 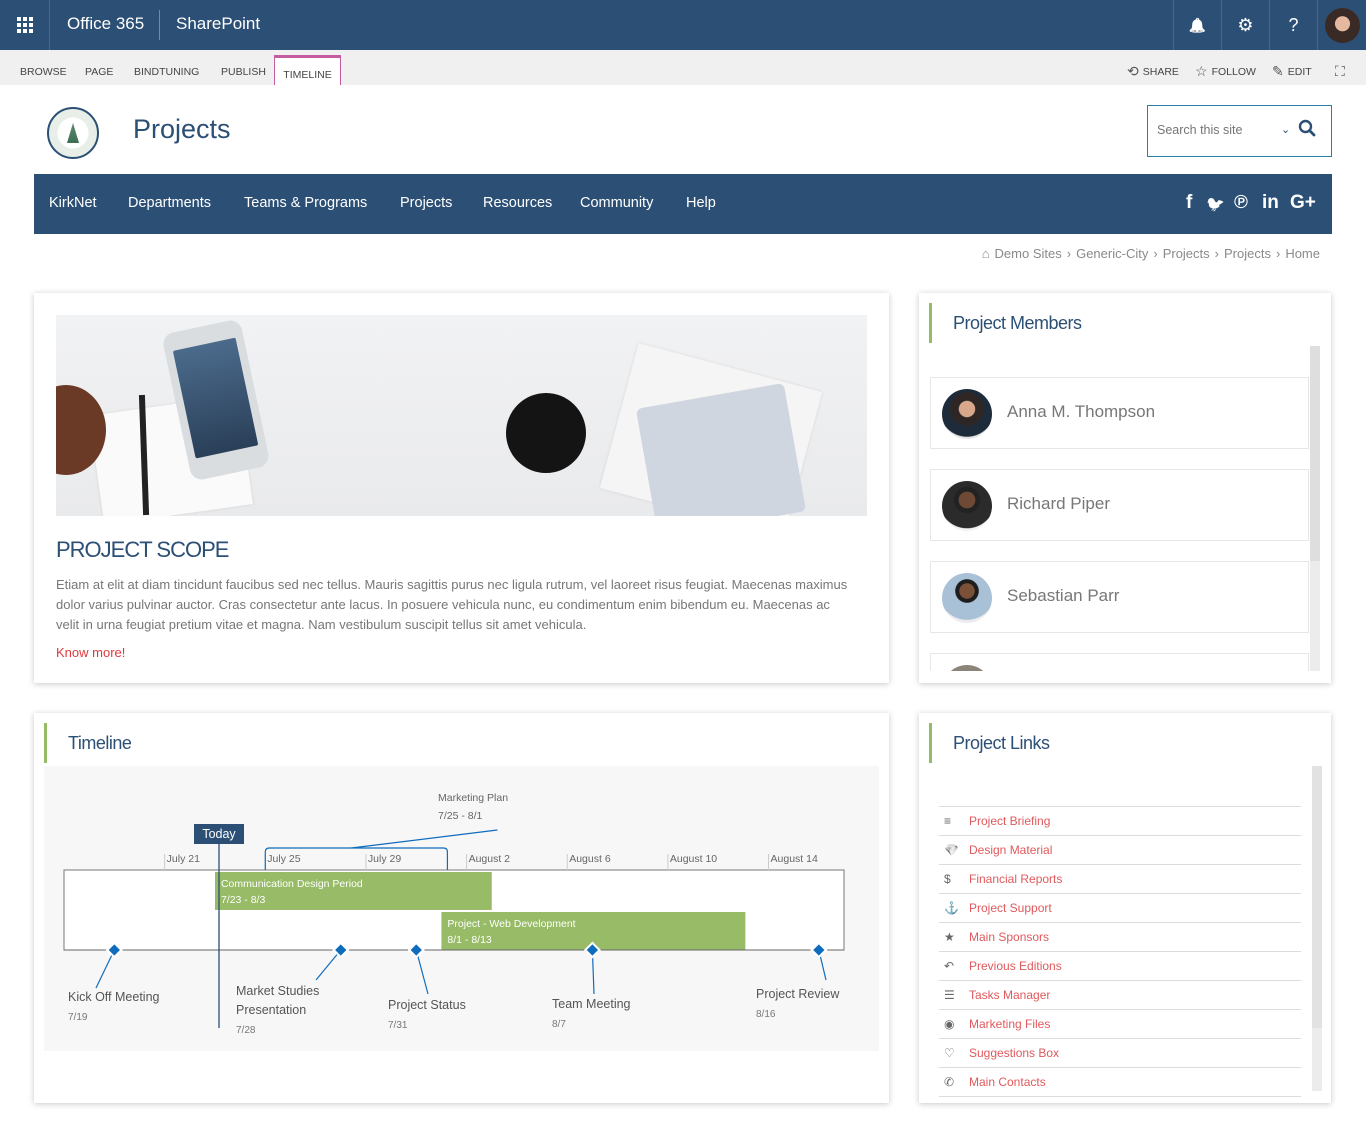 What do you see at coordinates (1120, 937) in the screenshot?
I see `link-item: ★ Main Sponsors` at bounding box center [1120, 937].